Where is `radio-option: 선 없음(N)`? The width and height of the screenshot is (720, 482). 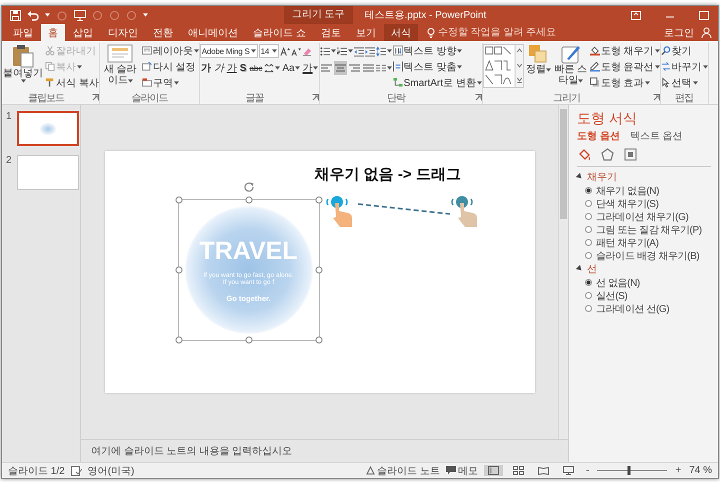
radio-option: 선 없음(N) is located at coordinates (612, 282).